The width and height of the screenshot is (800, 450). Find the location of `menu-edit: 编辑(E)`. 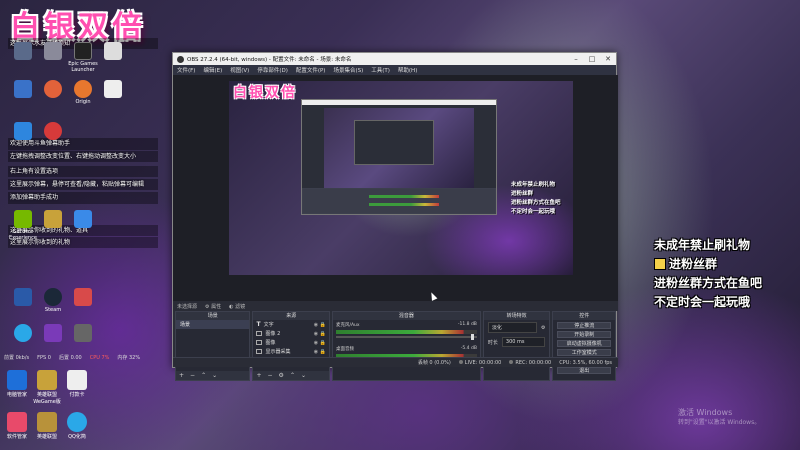

menu-edit: 编辑(E) is located at coordinates (212, 70).